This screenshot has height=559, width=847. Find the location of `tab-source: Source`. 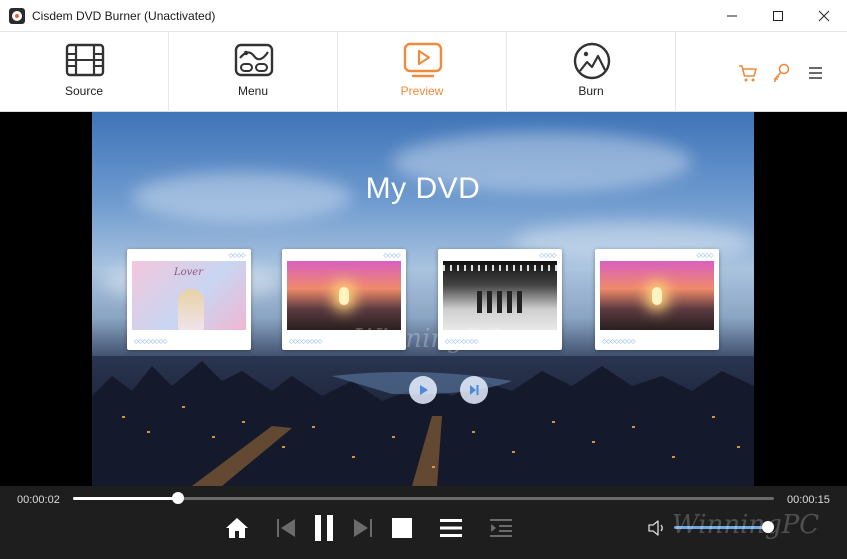

tab-source: Source is located at coordinates (84, 72).